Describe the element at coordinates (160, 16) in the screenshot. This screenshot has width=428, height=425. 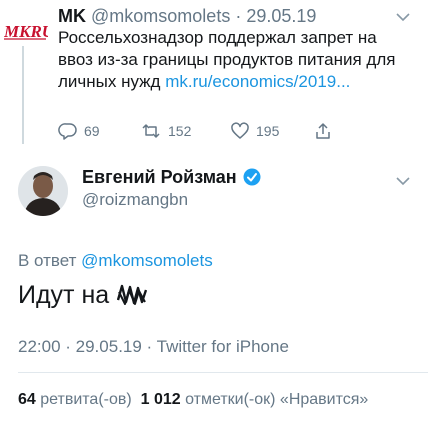
I see `parent-author-handle: @mkomsomolets` at that location.